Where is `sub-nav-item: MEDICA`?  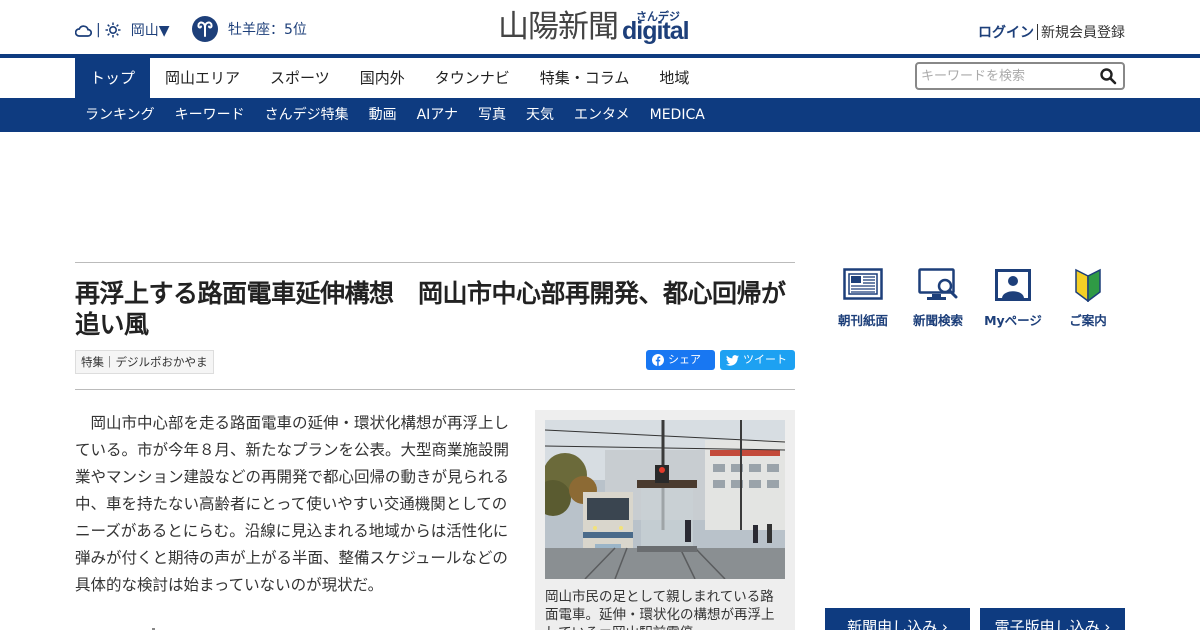 sub-nav-item: MEDICA is located at coordinates (677, 115).